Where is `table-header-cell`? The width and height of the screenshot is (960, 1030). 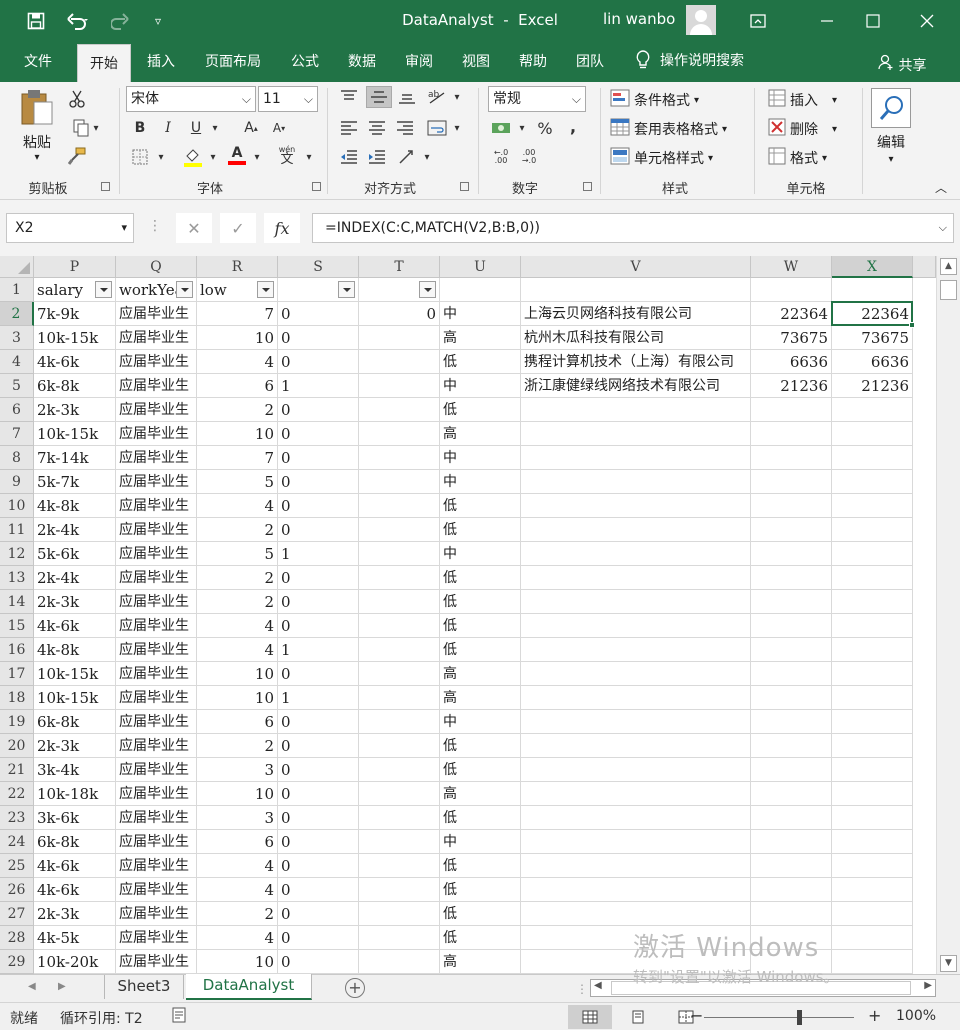
table-header-cell is located at coordinates (318, 290).